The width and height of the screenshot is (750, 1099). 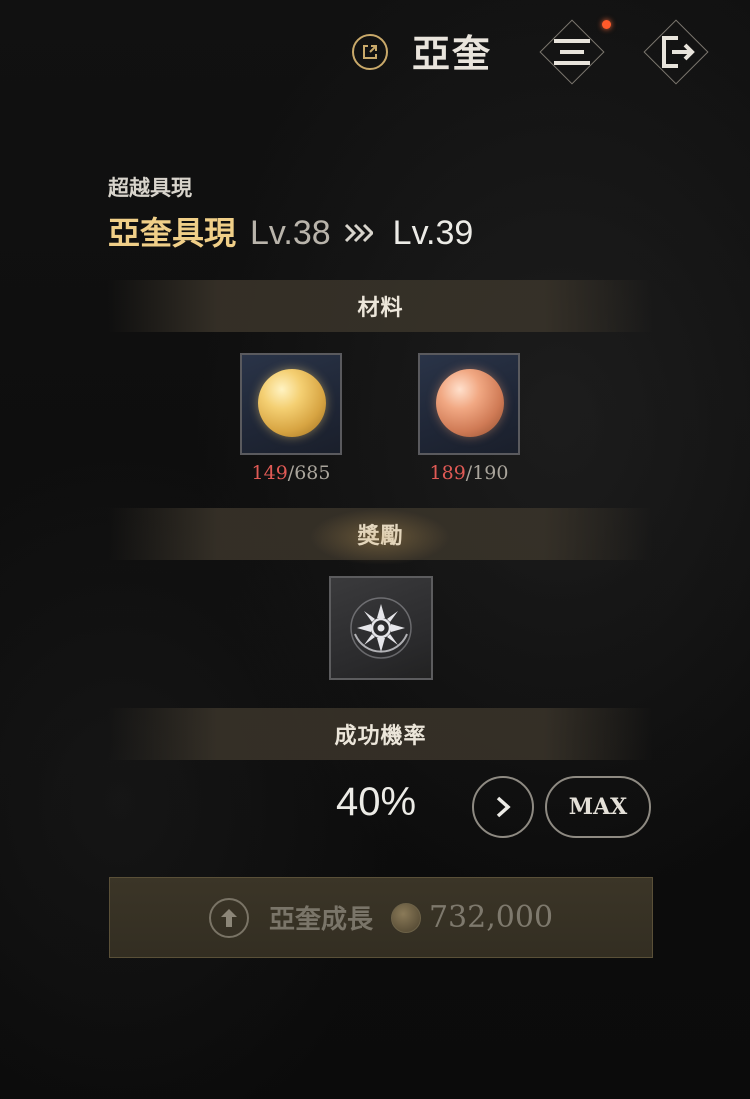 I want to click on materials-header: 材料, so click(x=380, y=306).